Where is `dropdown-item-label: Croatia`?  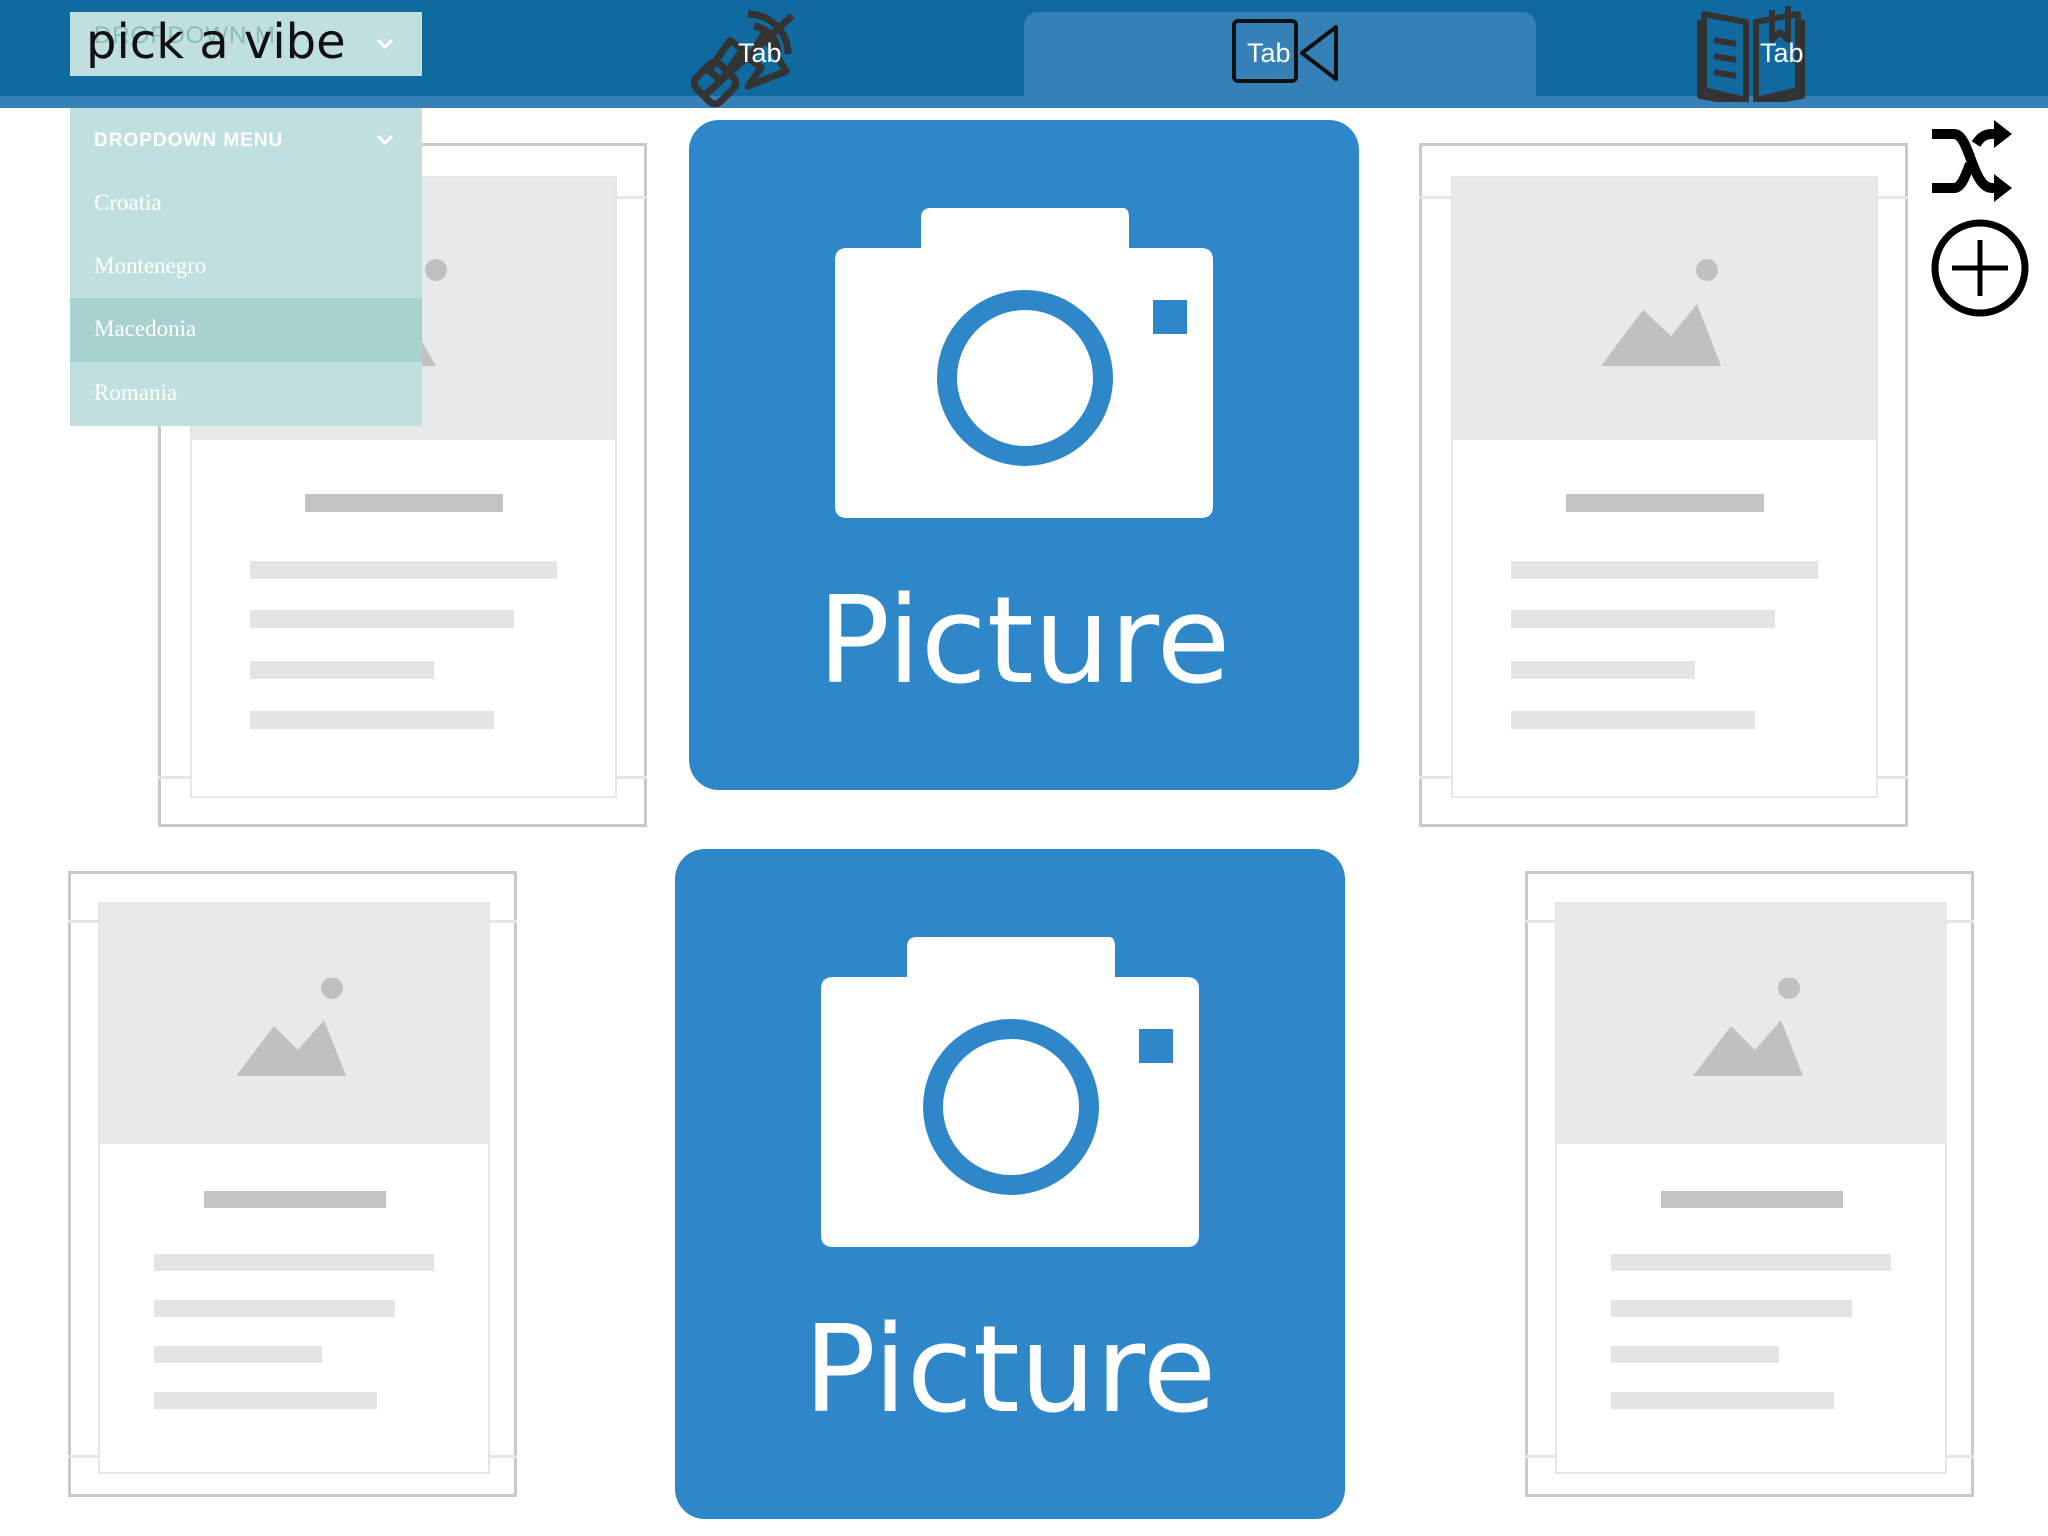 dropdown-item-label: Croatia is located at coordinates (128, 202).